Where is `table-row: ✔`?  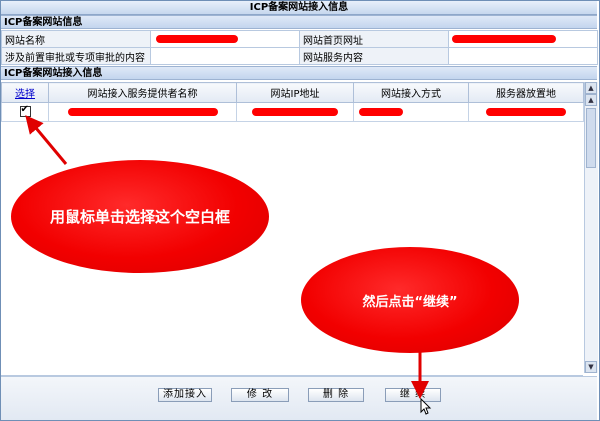 table-row: ✔ is located at coordinates (292, 112).